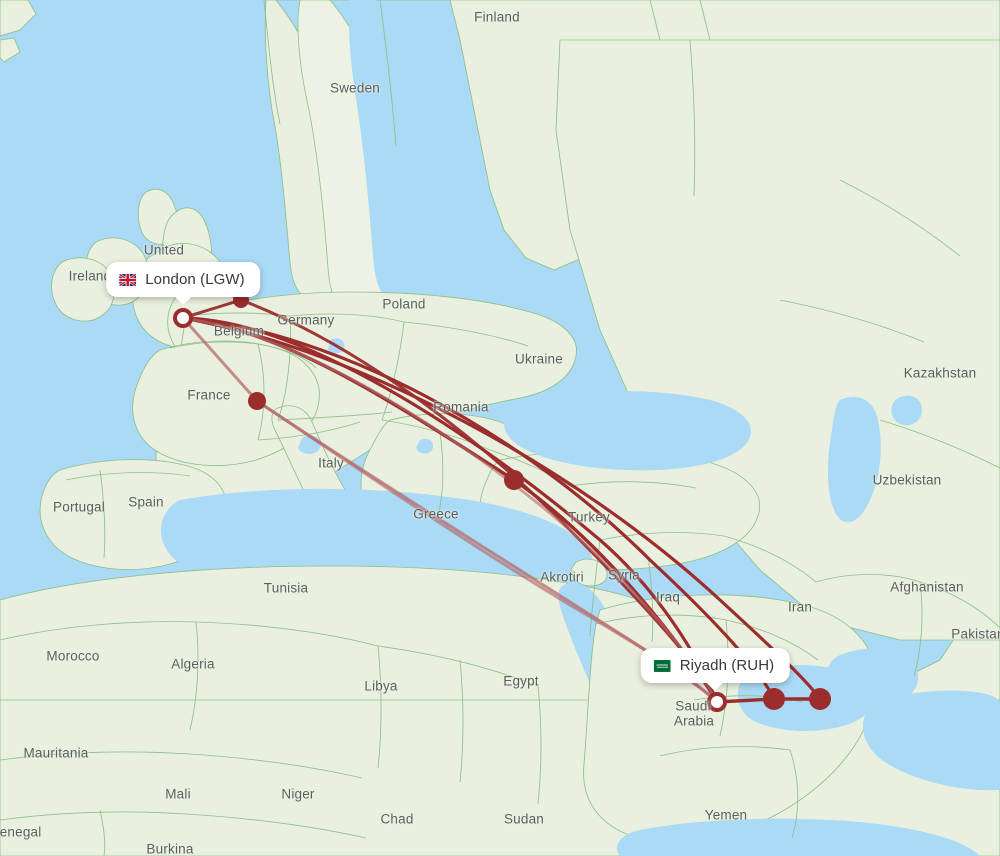  What do you see at coordinates (183, 318) in the screenshot?
I see `airport-marker-origin` at bounding box center [183, 318].